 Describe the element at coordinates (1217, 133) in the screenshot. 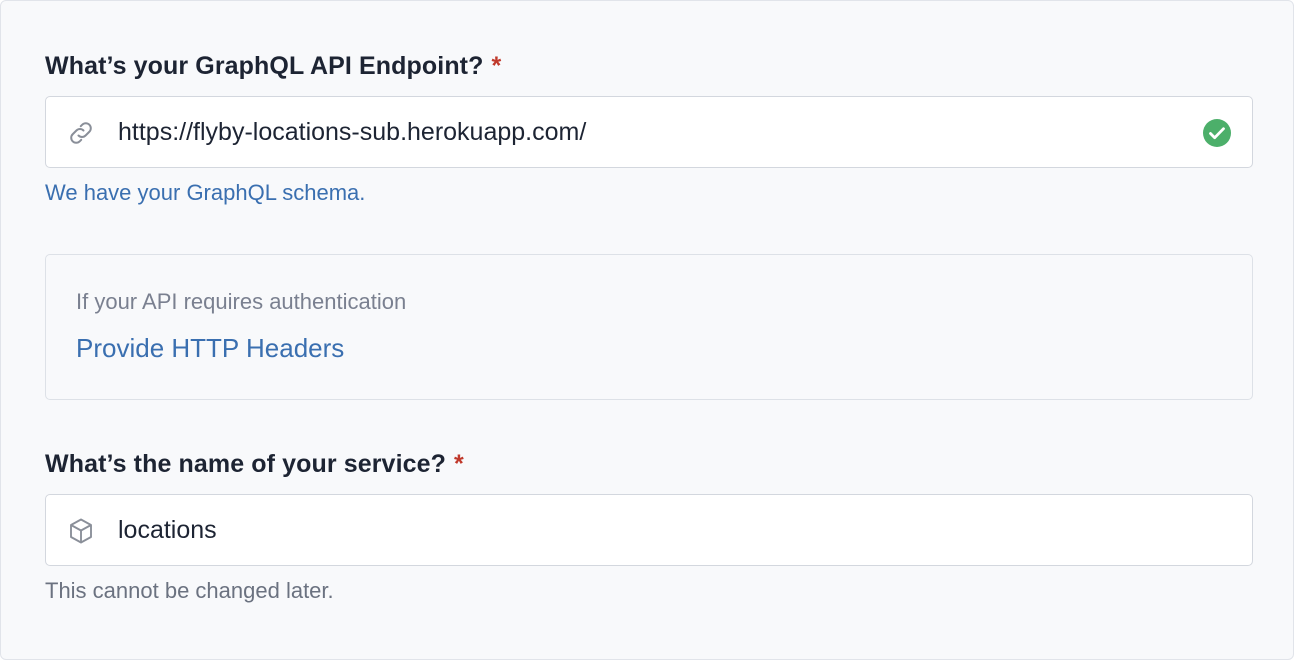

I see `check-circle-icon` at that location.